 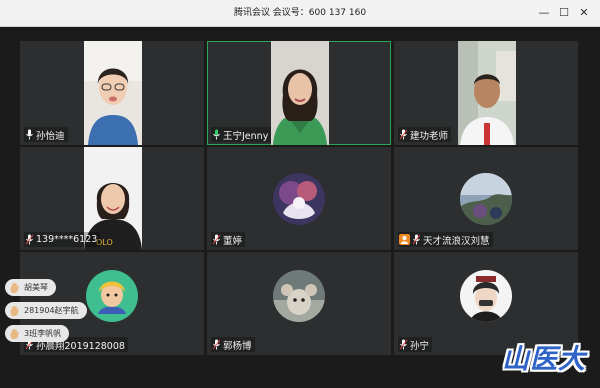 I want to click on participant-name: 董婷, so click(x=233, y=241).